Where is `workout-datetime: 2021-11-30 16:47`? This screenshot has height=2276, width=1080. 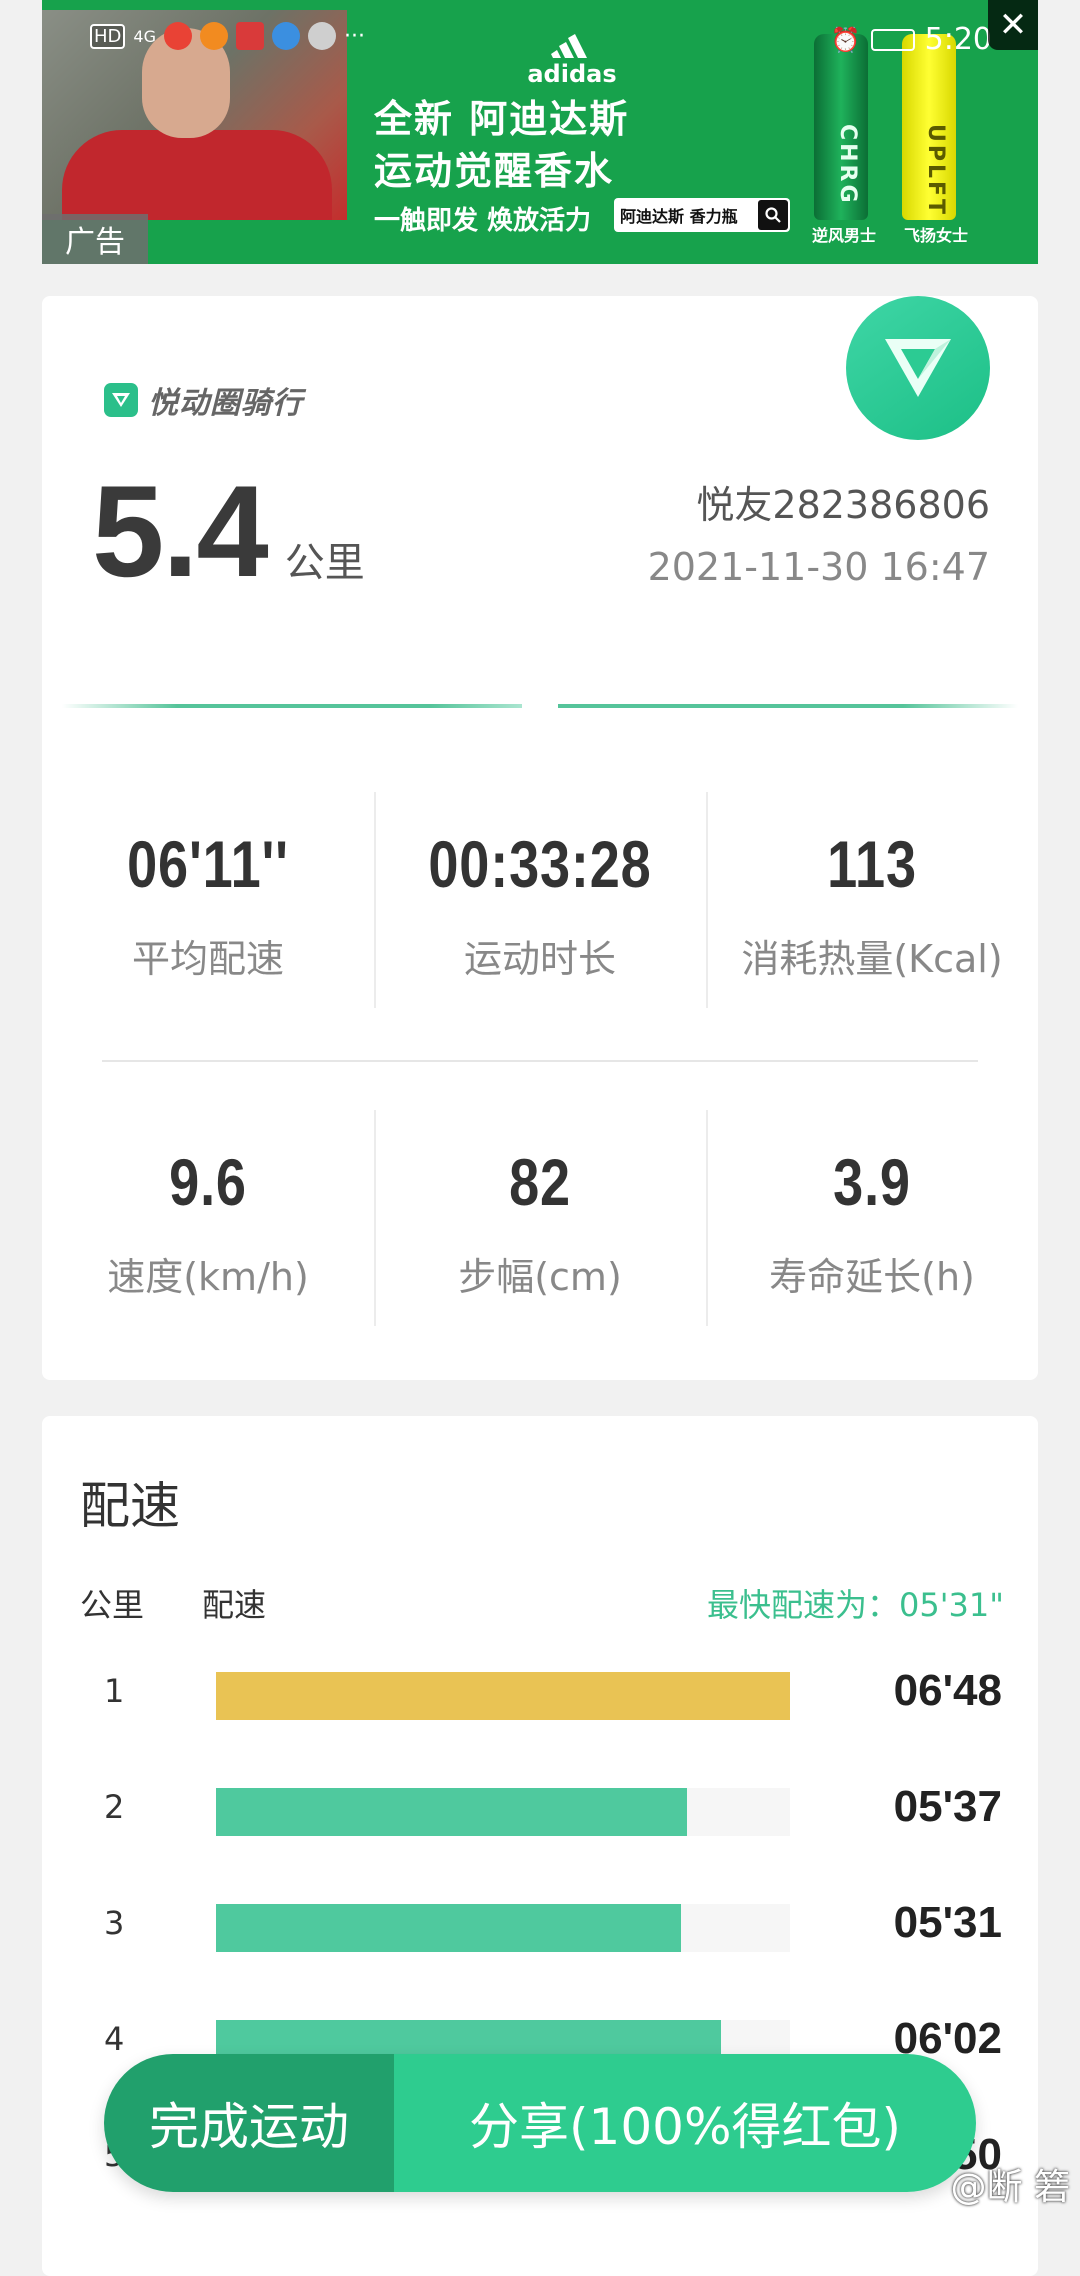 workout-datetime: 2021-11-30 16:47 is located at coordinates (818, 567).